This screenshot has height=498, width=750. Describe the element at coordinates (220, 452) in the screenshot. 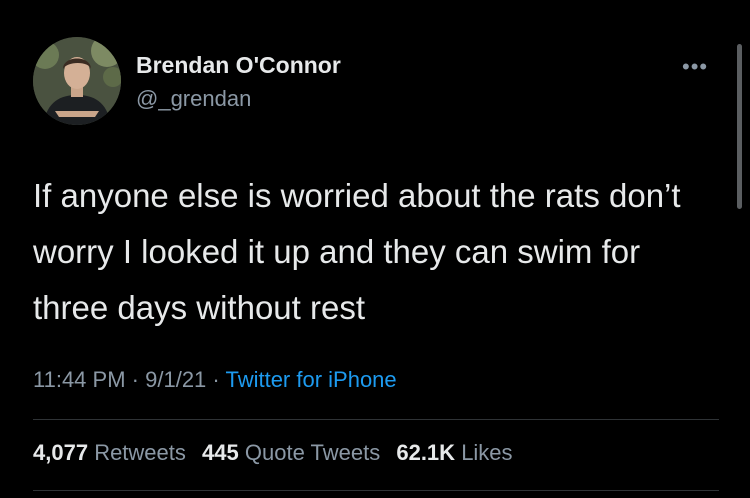

I see `quote-tweets-count: 445` at that location.